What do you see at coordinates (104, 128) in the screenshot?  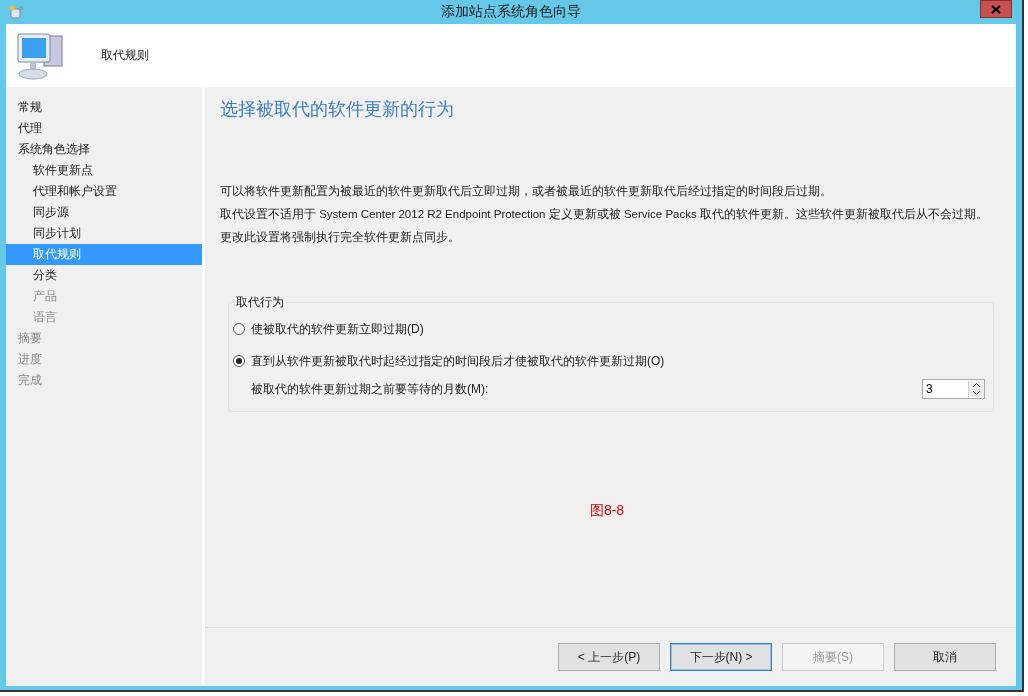 I see `nav-item: 代理` at bounding box center [104, 128].